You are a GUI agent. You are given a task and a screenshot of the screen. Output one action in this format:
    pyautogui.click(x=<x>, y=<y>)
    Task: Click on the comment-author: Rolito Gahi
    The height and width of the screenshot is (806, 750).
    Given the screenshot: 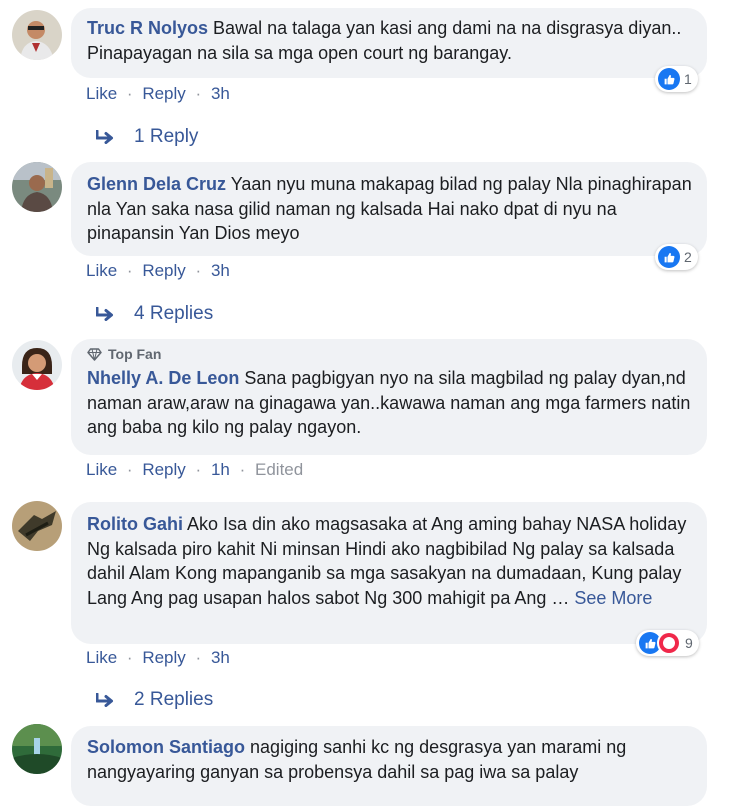 What is the action you would take?
    pyautogui.click(x=135, y=524)
    